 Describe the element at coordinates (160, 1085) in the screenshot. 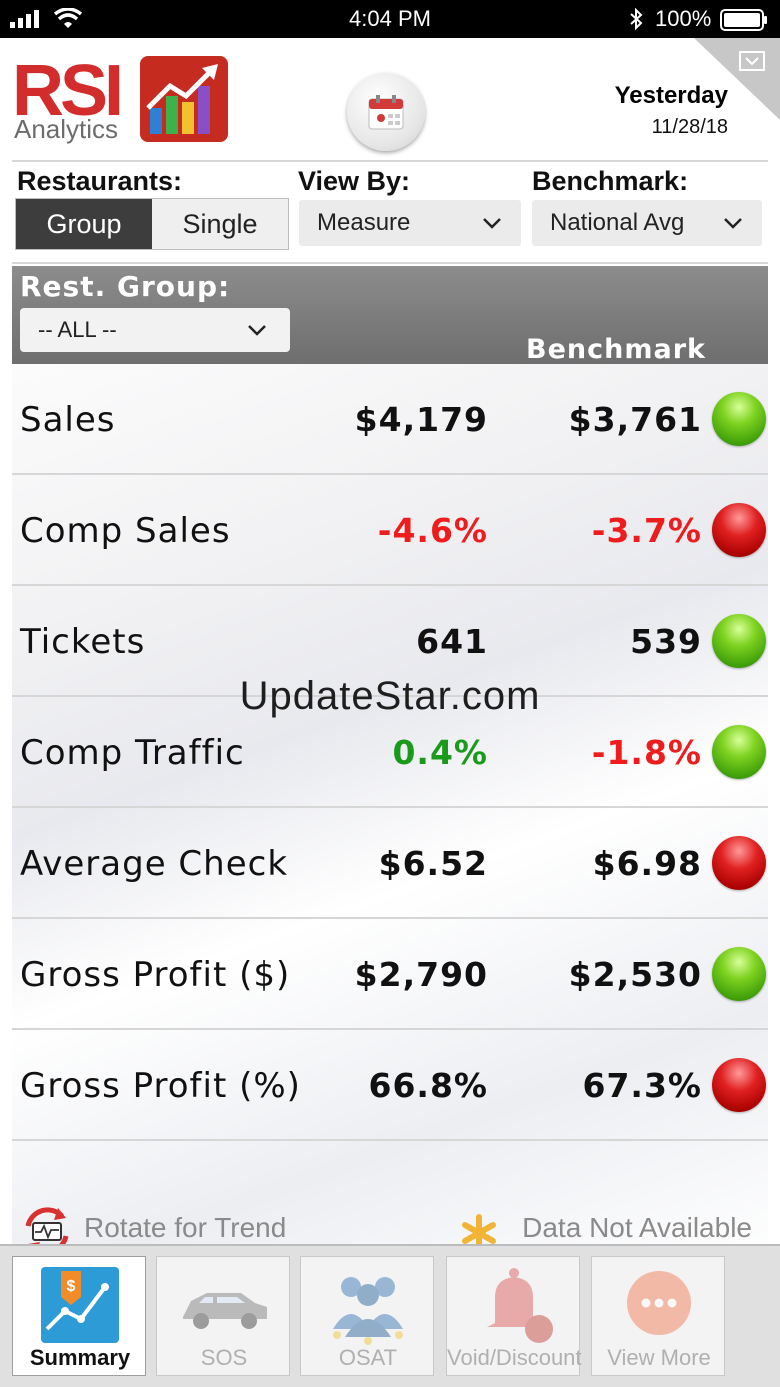

I see `metric-name: Gross Profit (%)` at that location.